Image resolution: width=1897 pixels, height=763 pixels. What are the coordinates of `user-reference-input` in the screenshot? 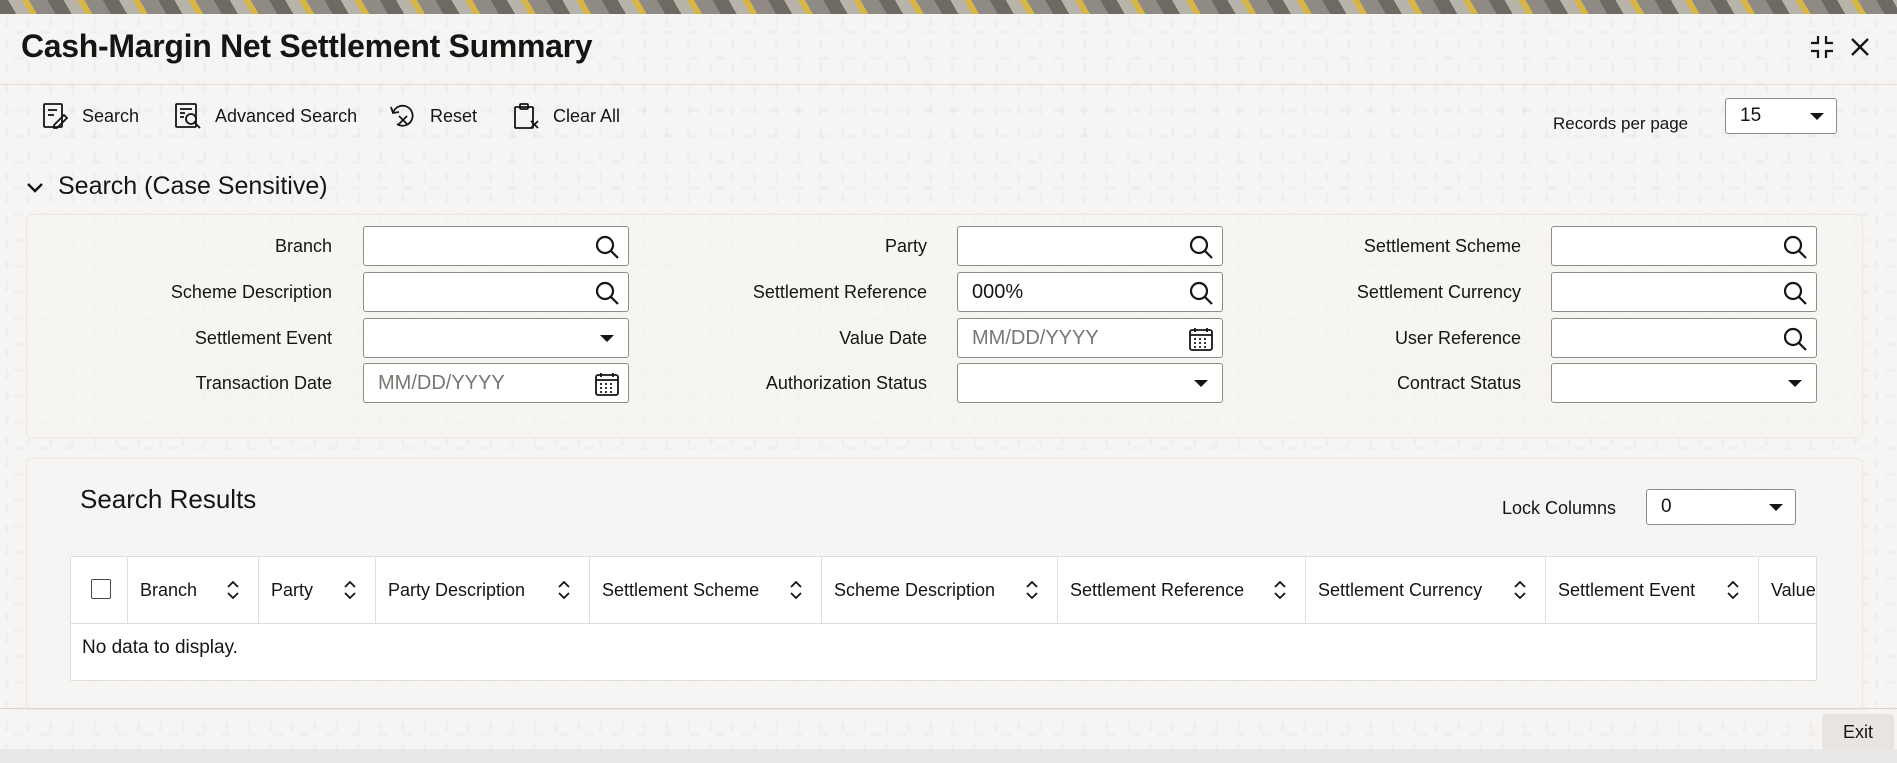 It's located at (1684, 338).